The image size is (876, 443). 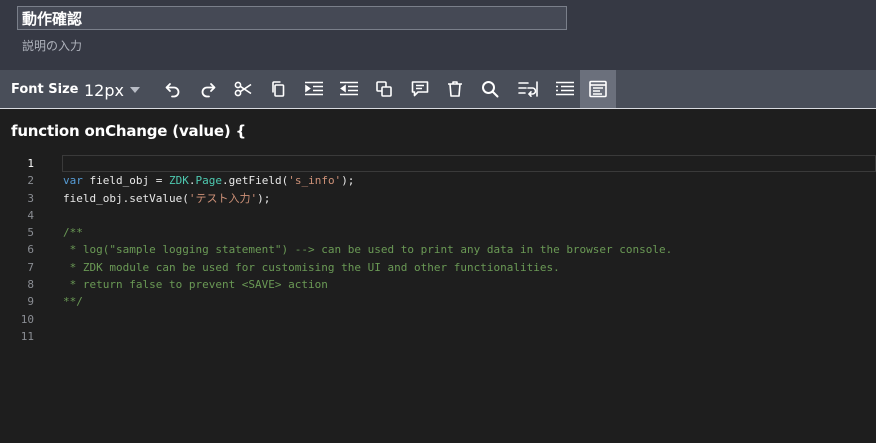 I want to click on wrap-button, so click(x=528, y=89).